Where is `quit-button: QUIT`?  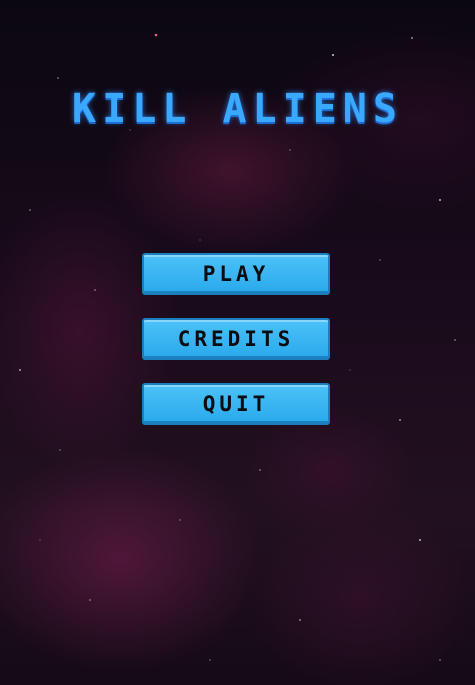 quit-button: QUIT is located at coordinates (236, 404).